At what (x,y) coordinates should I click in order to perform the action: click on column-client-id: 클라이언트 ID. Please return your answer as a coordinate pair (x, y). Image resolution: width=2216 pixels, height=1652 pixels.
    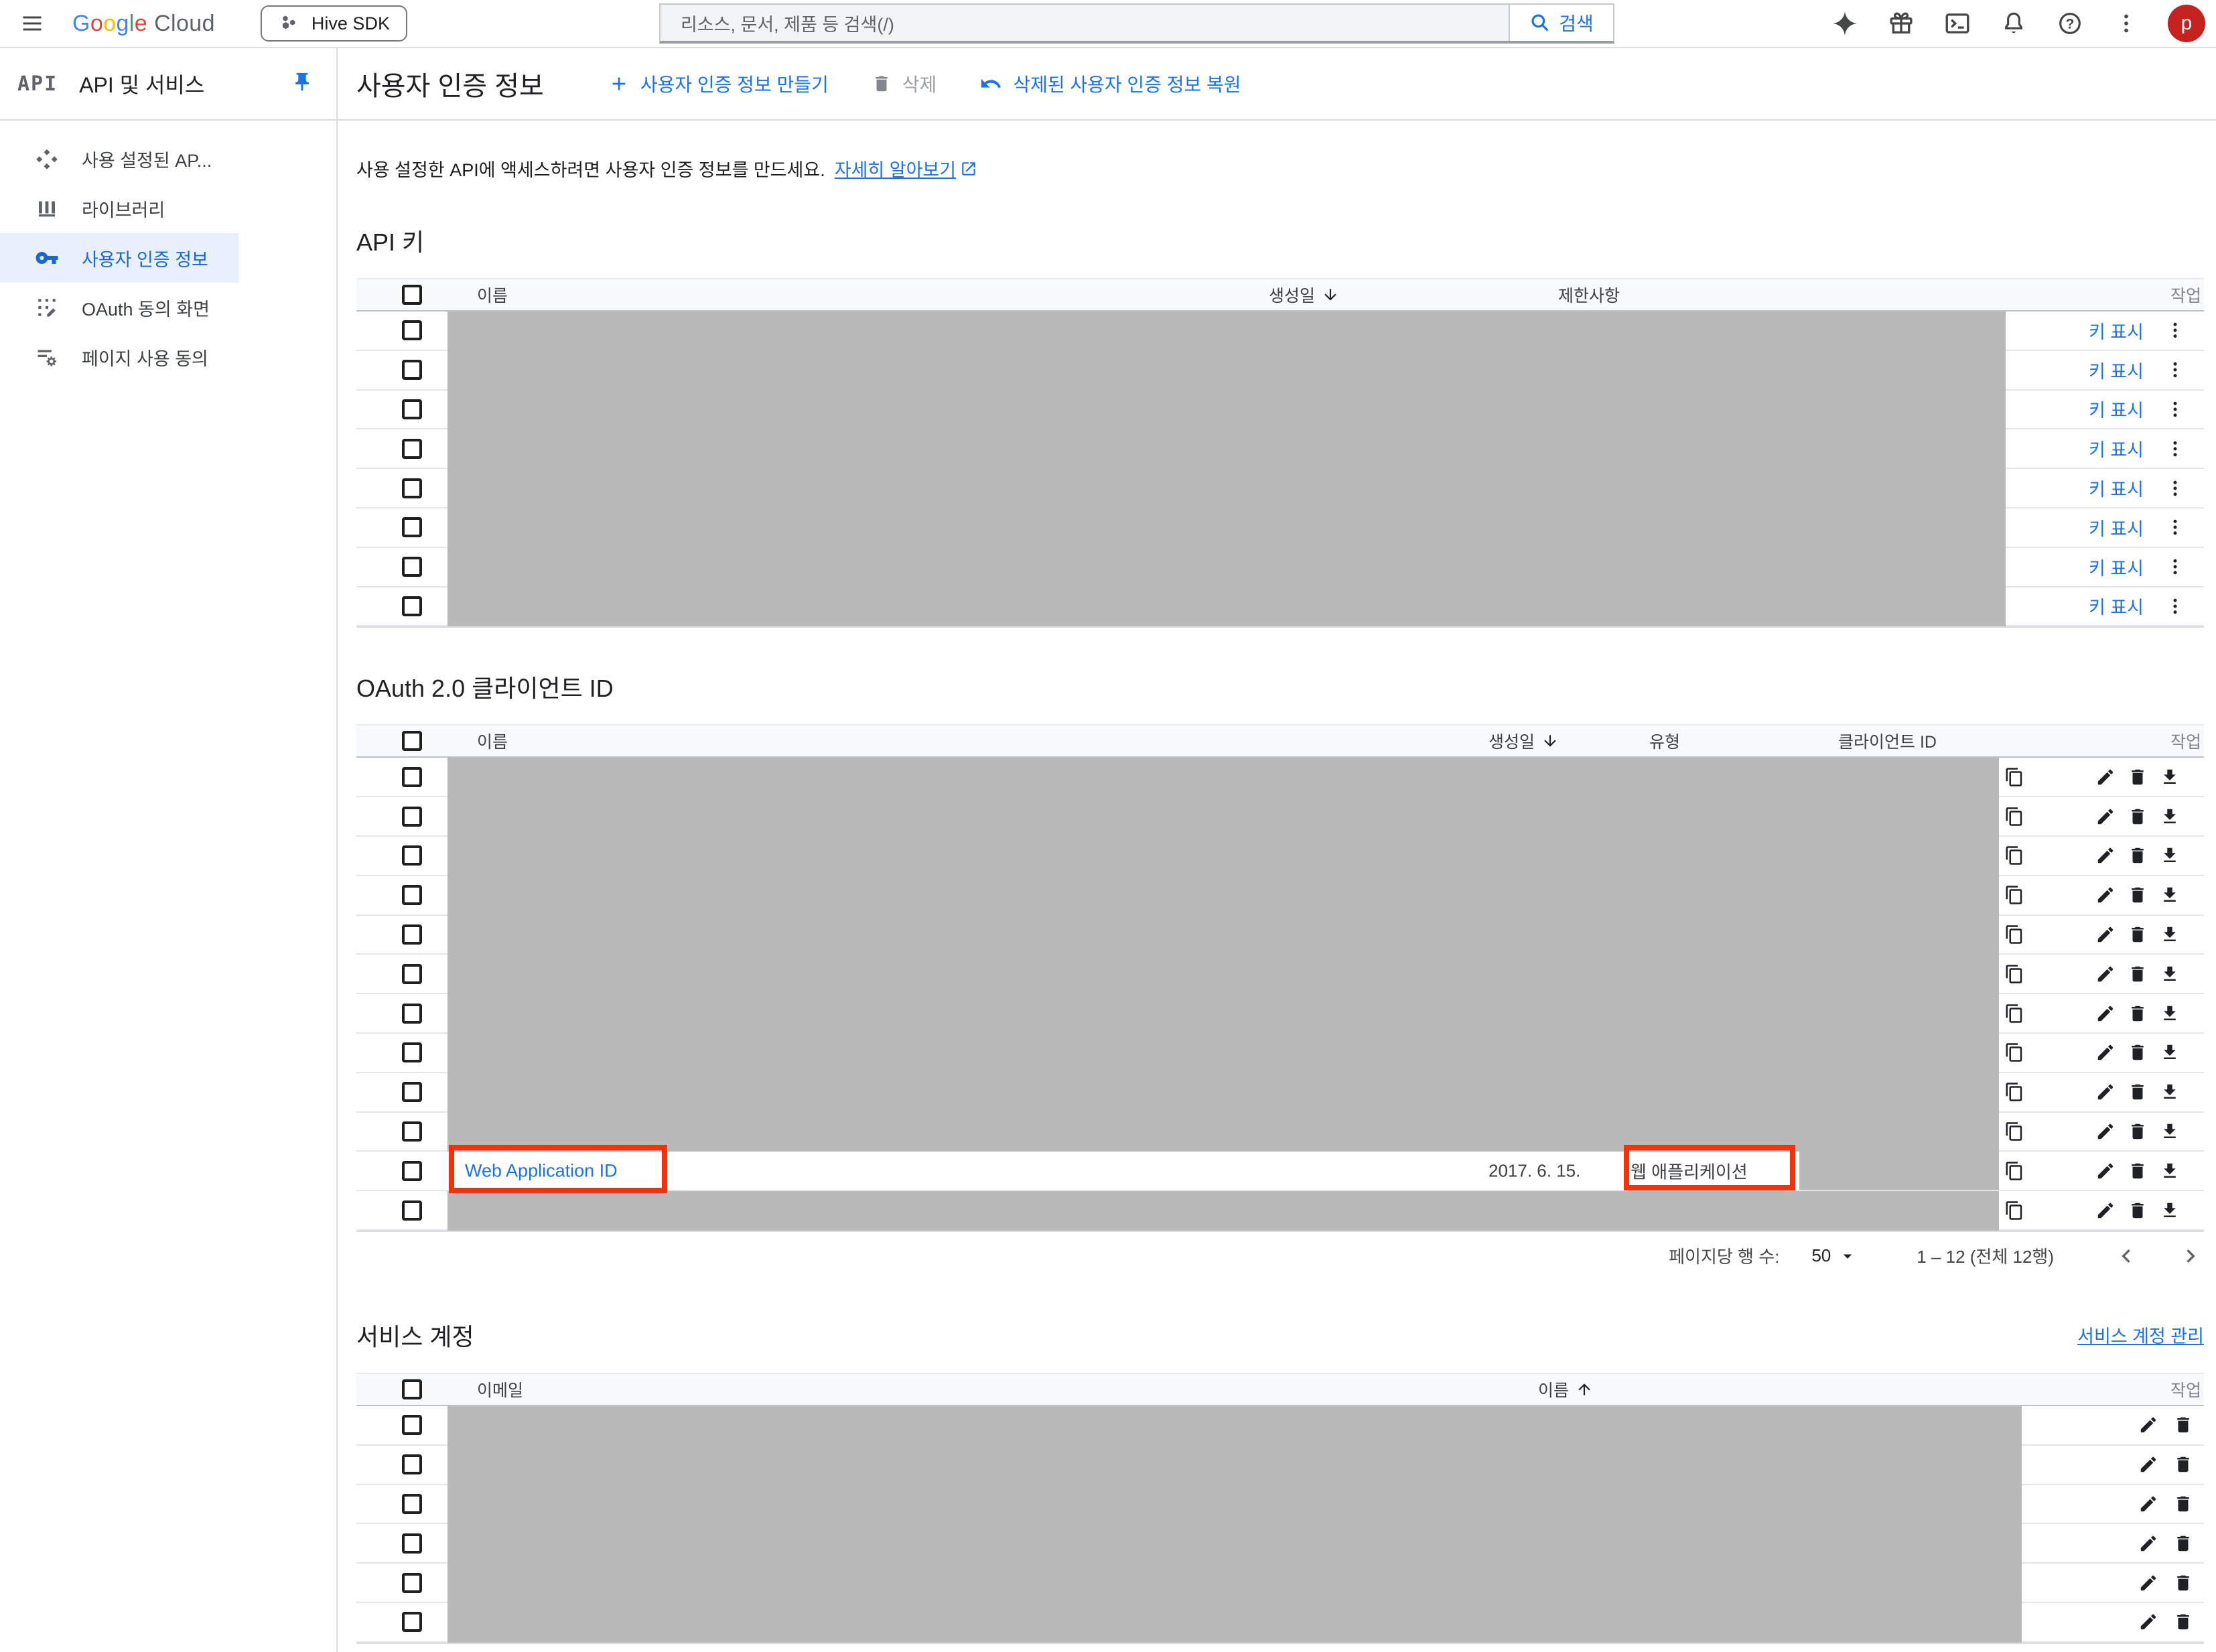
    Looking at the image, I should click on (1887, 741).